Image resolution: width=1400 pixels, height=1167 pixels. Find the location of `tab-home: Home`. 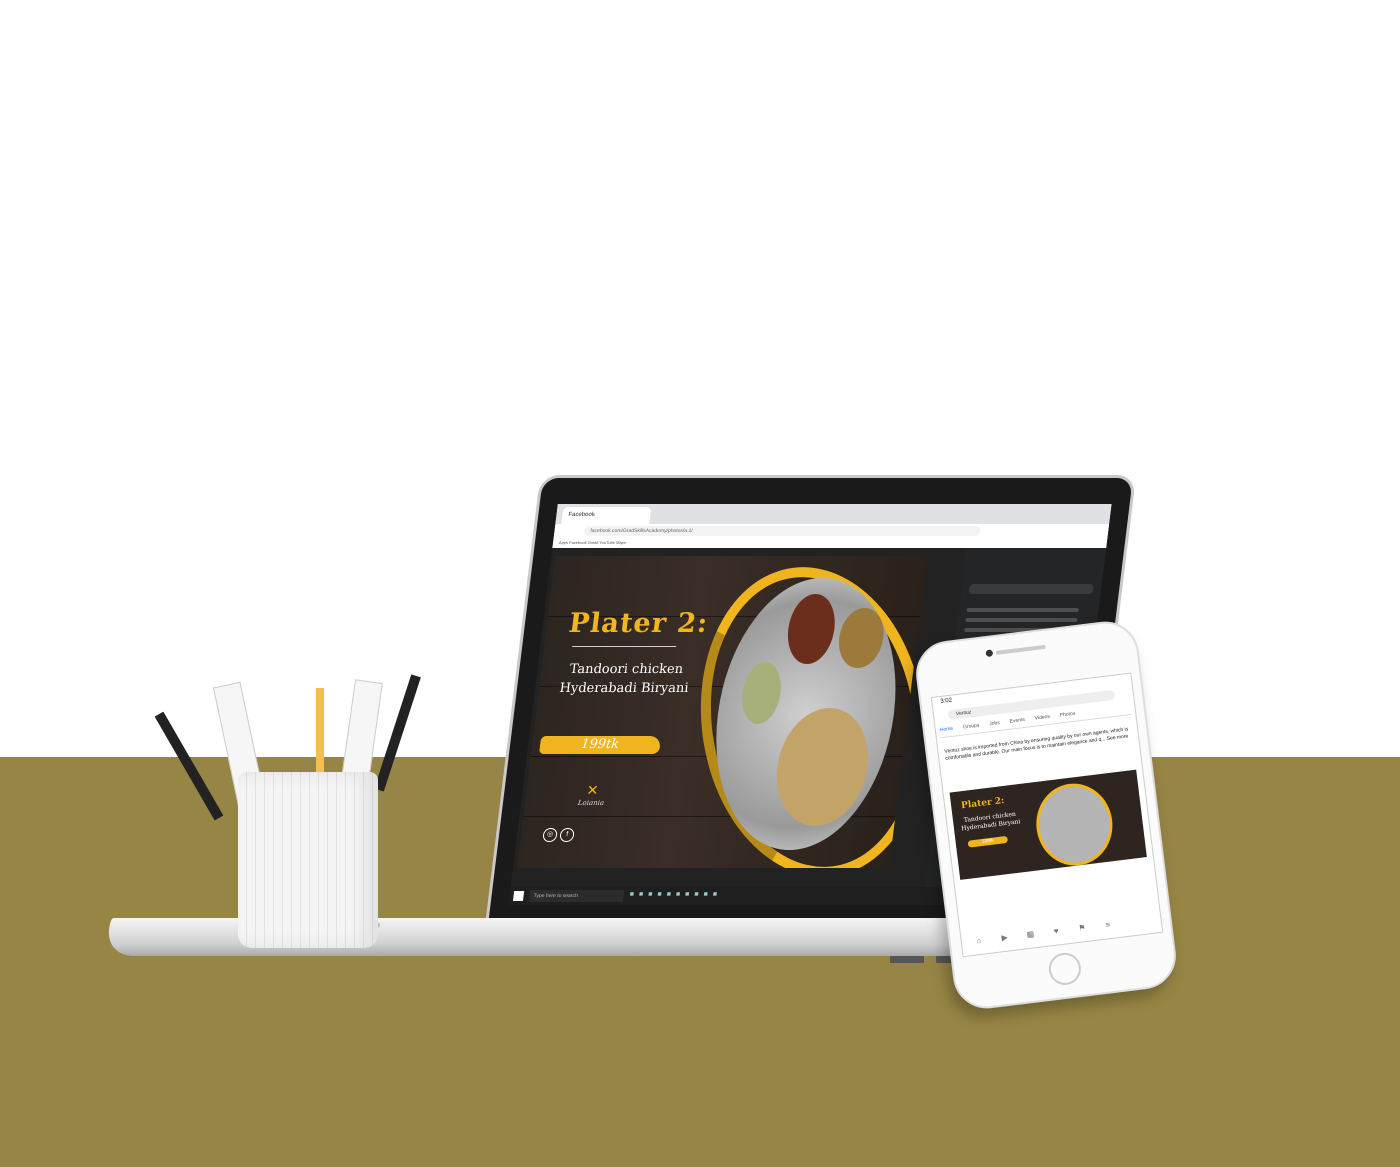

tab-home: Home is located at coordinates (947, 730).